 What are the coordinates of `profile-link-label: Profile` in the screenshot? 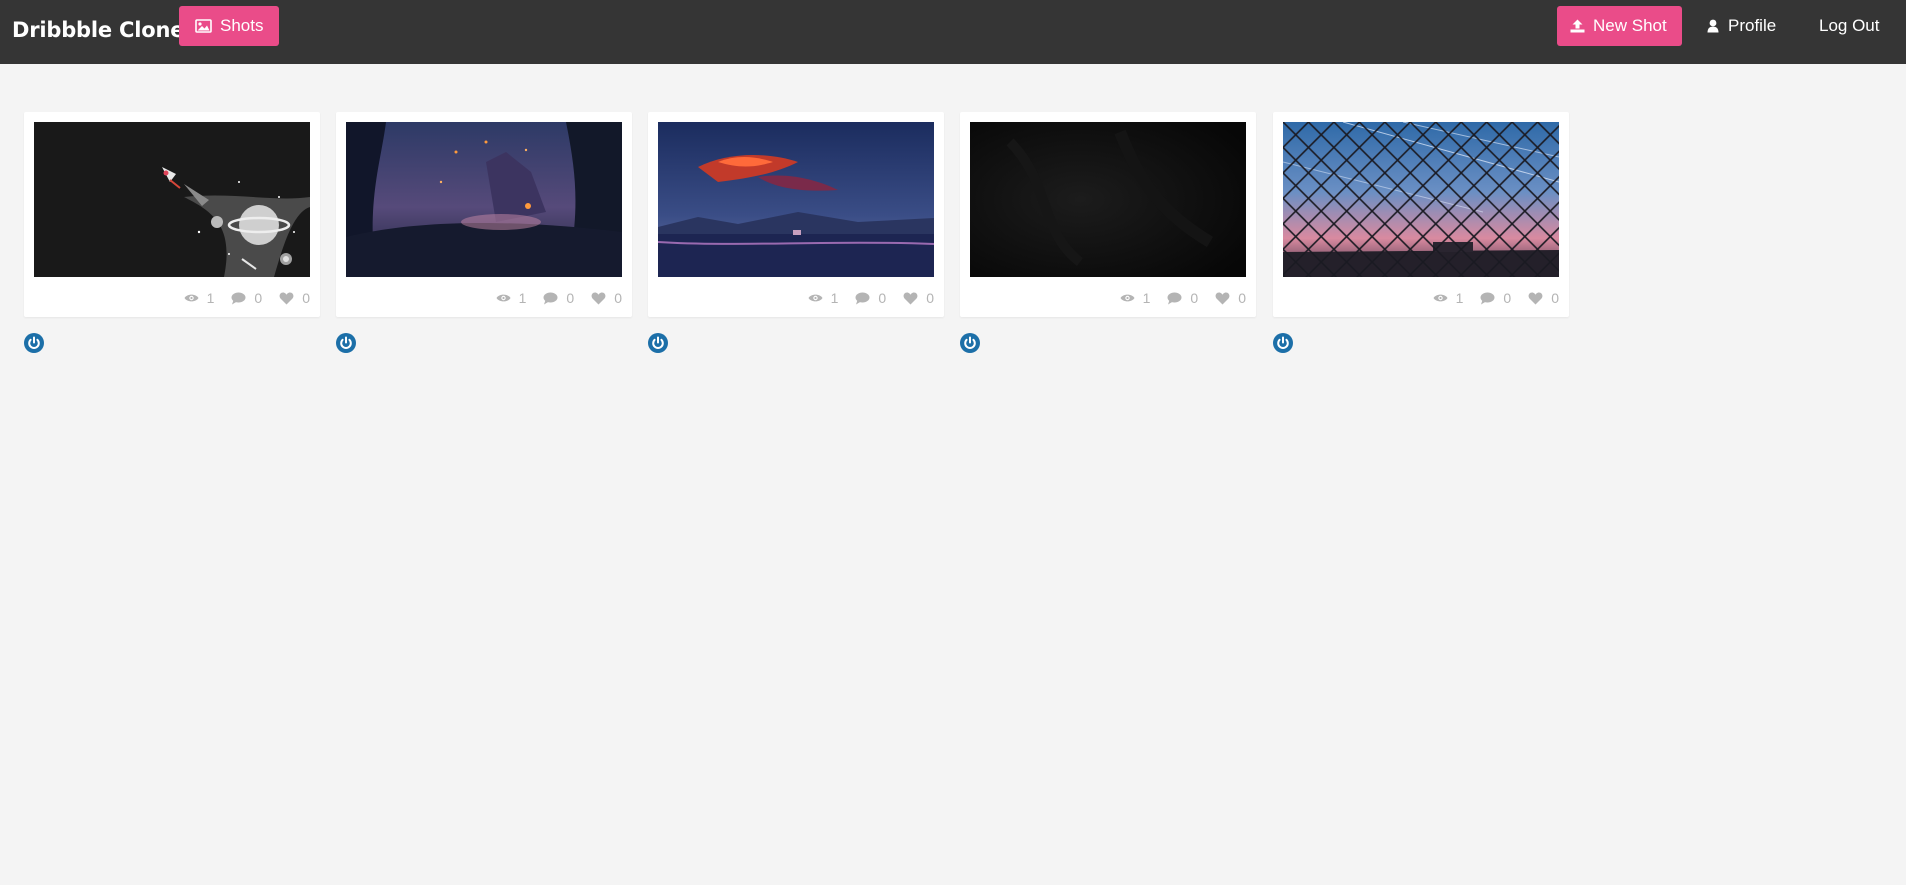 It's located at (1752, 25).